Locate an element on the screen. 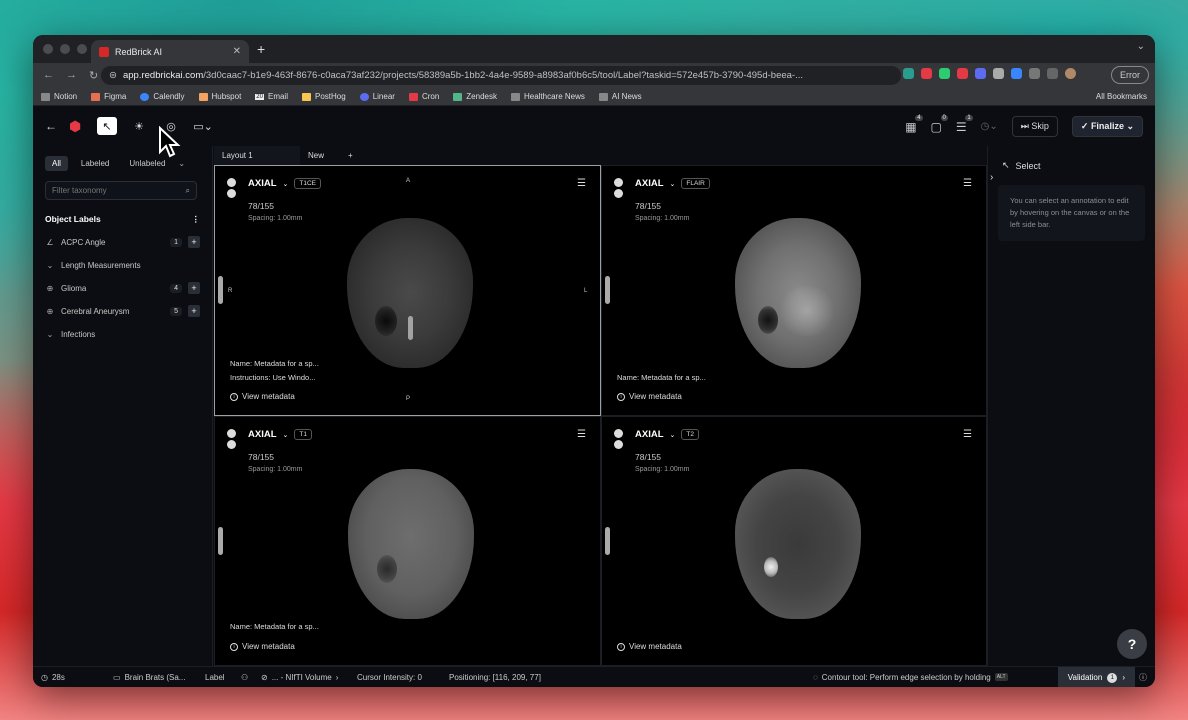 The image size is (1188, 720). taxonomy-search-input: Filter taxonomy ⌕ is located at coordinates (121, 190).